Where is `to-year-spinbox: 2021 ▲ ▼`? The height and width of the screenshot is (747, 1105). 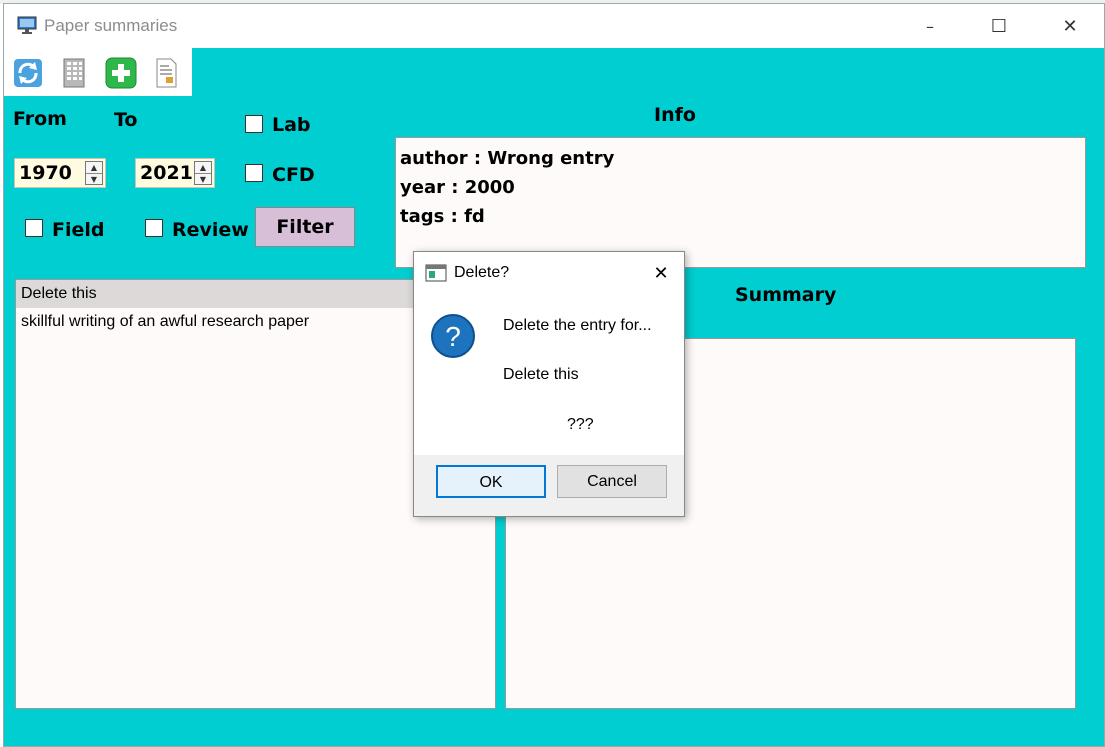
to-year-spinbox: 2021 ▲ ▼ is located at coordinates (175, 173).